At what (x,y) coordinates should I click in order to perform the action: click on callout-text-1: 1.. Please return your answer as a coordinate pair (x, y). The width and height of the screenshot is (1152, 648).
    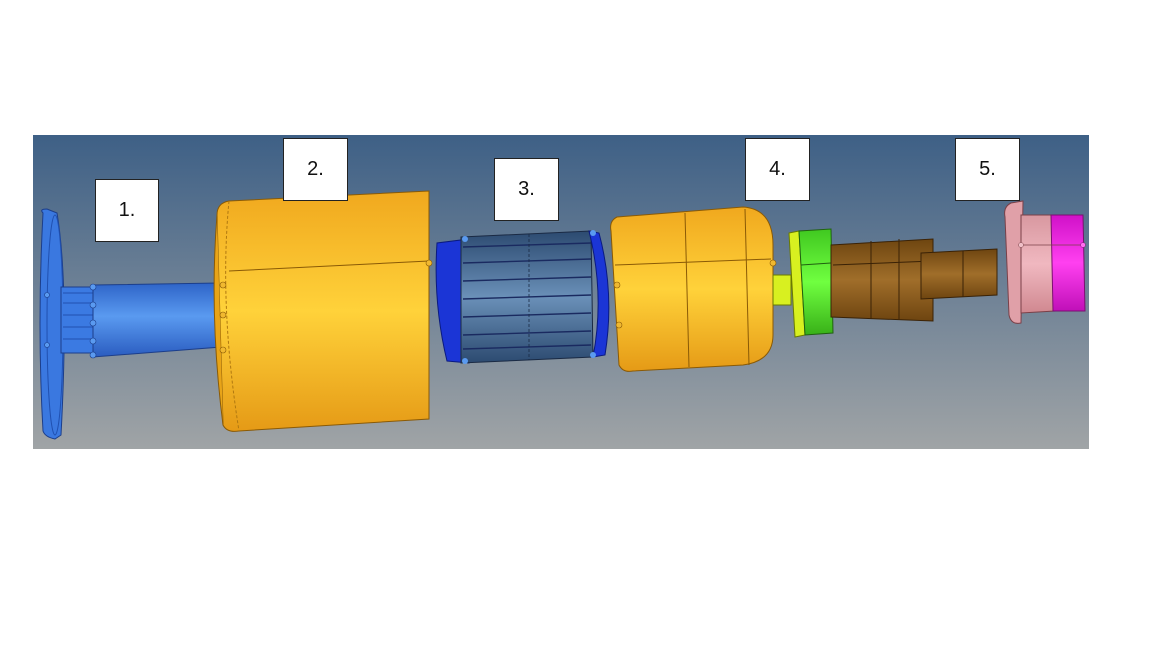
    Looking at the image, I should click on (127, 210).